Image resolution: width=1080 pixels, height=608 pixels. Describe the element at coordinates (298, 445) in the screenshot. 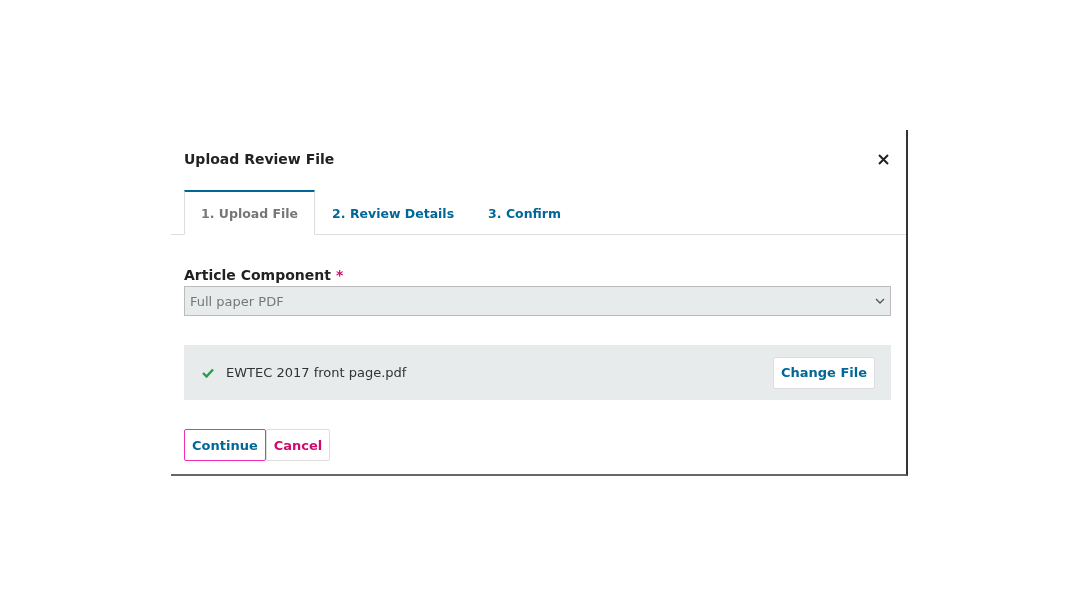

I see `cancel-button: Cancel` at that location.